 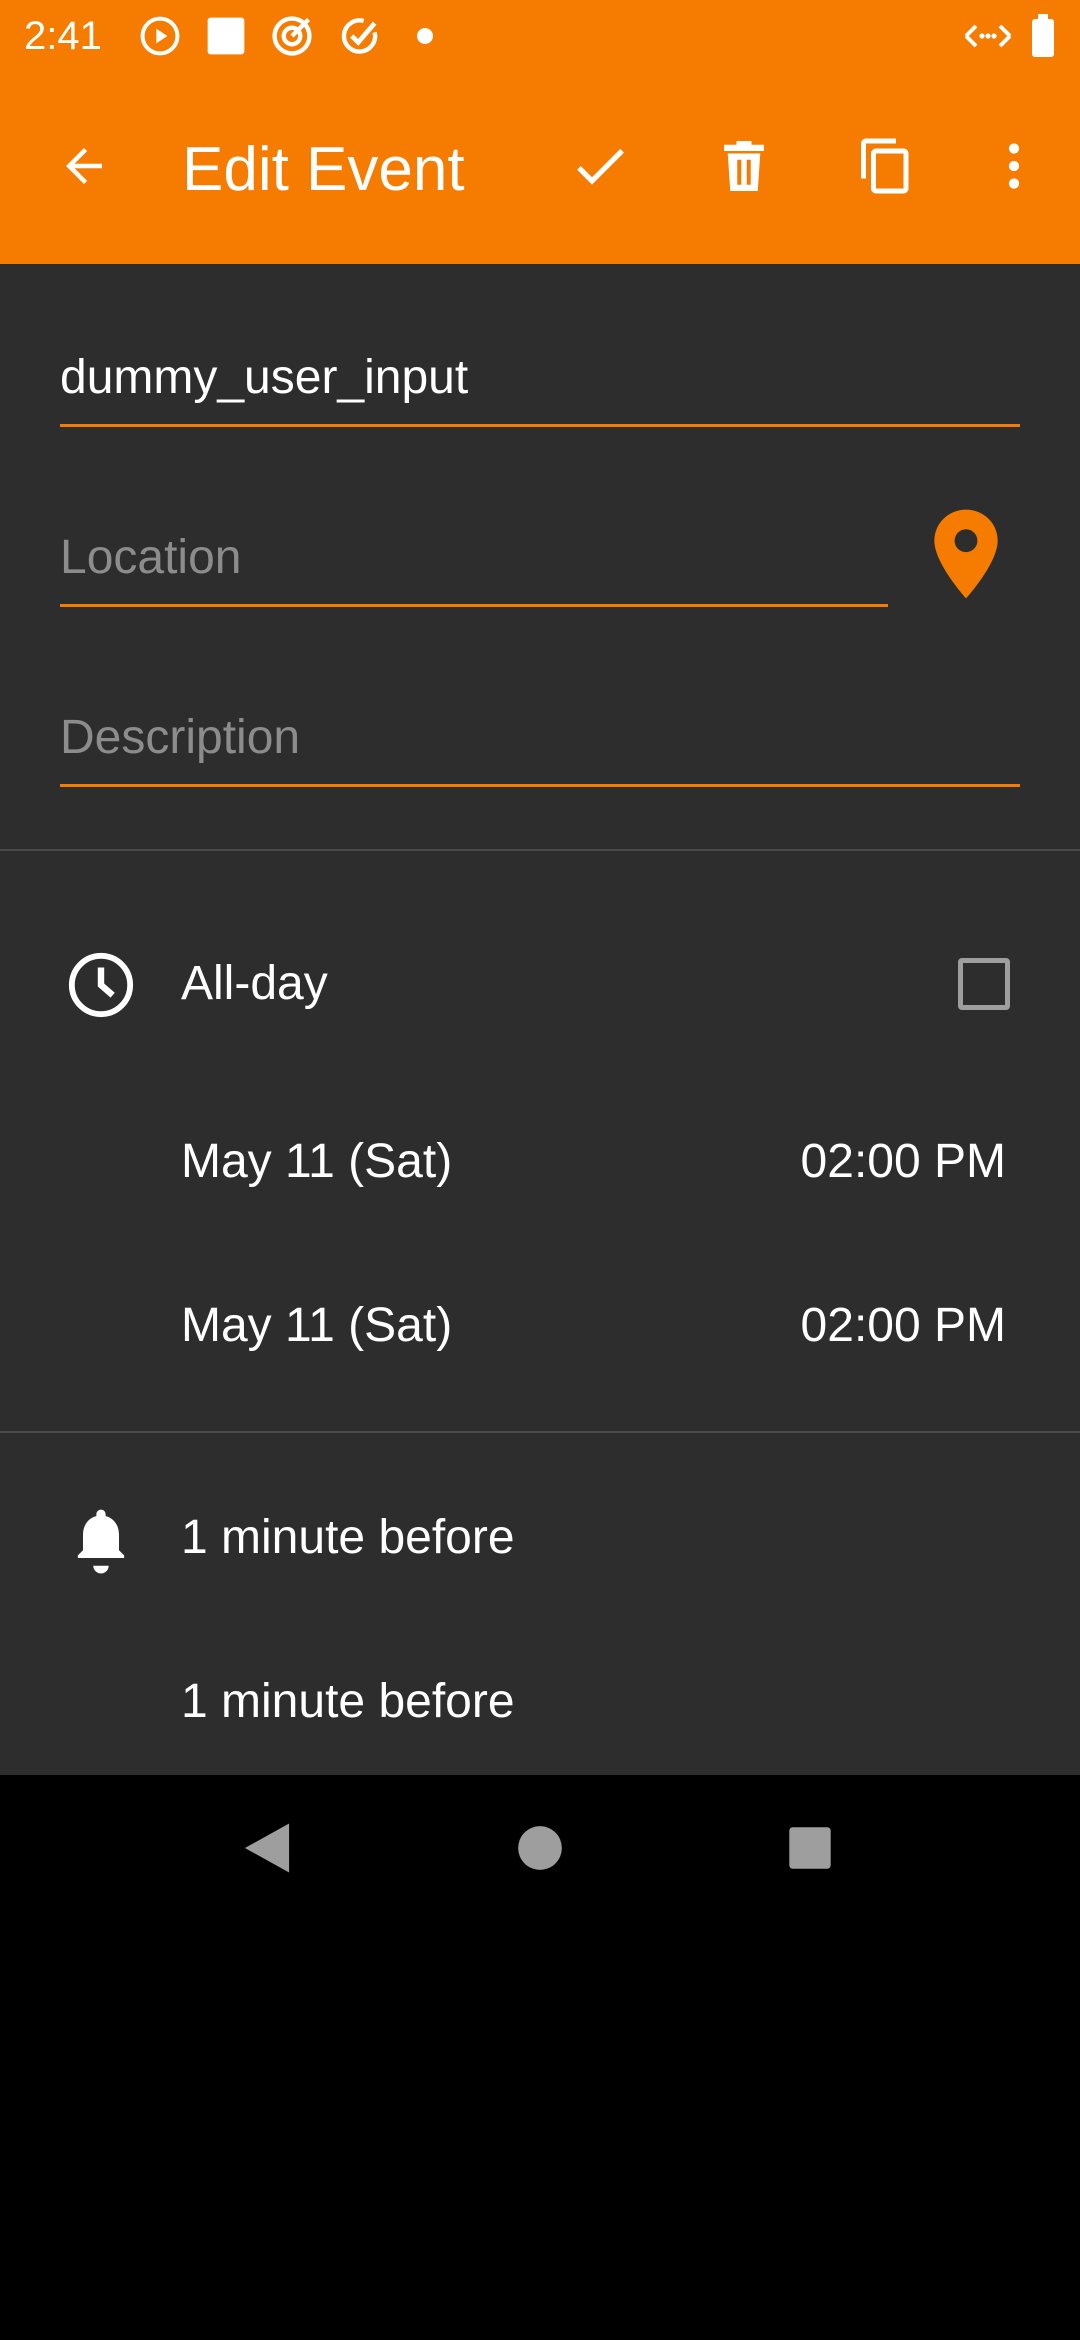 I want to click on dot-icon, so click(x=425, y=38).